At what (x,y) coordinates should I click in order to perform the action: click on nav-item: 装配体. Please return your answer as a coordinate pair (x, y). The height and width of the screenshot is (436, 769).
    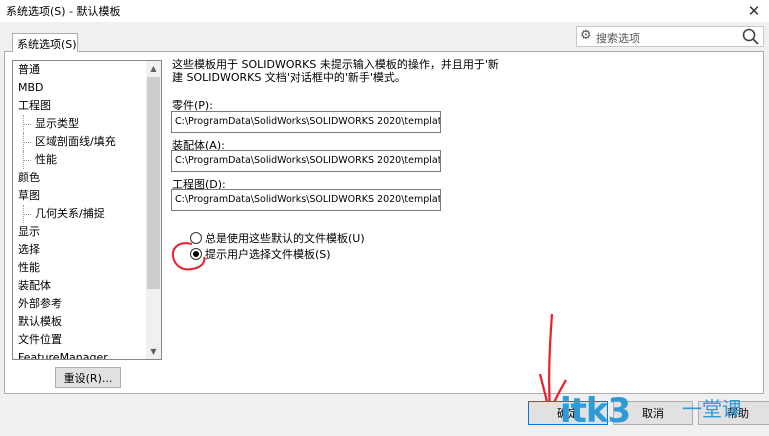
    Looking at the image, I should click on (80, 286).